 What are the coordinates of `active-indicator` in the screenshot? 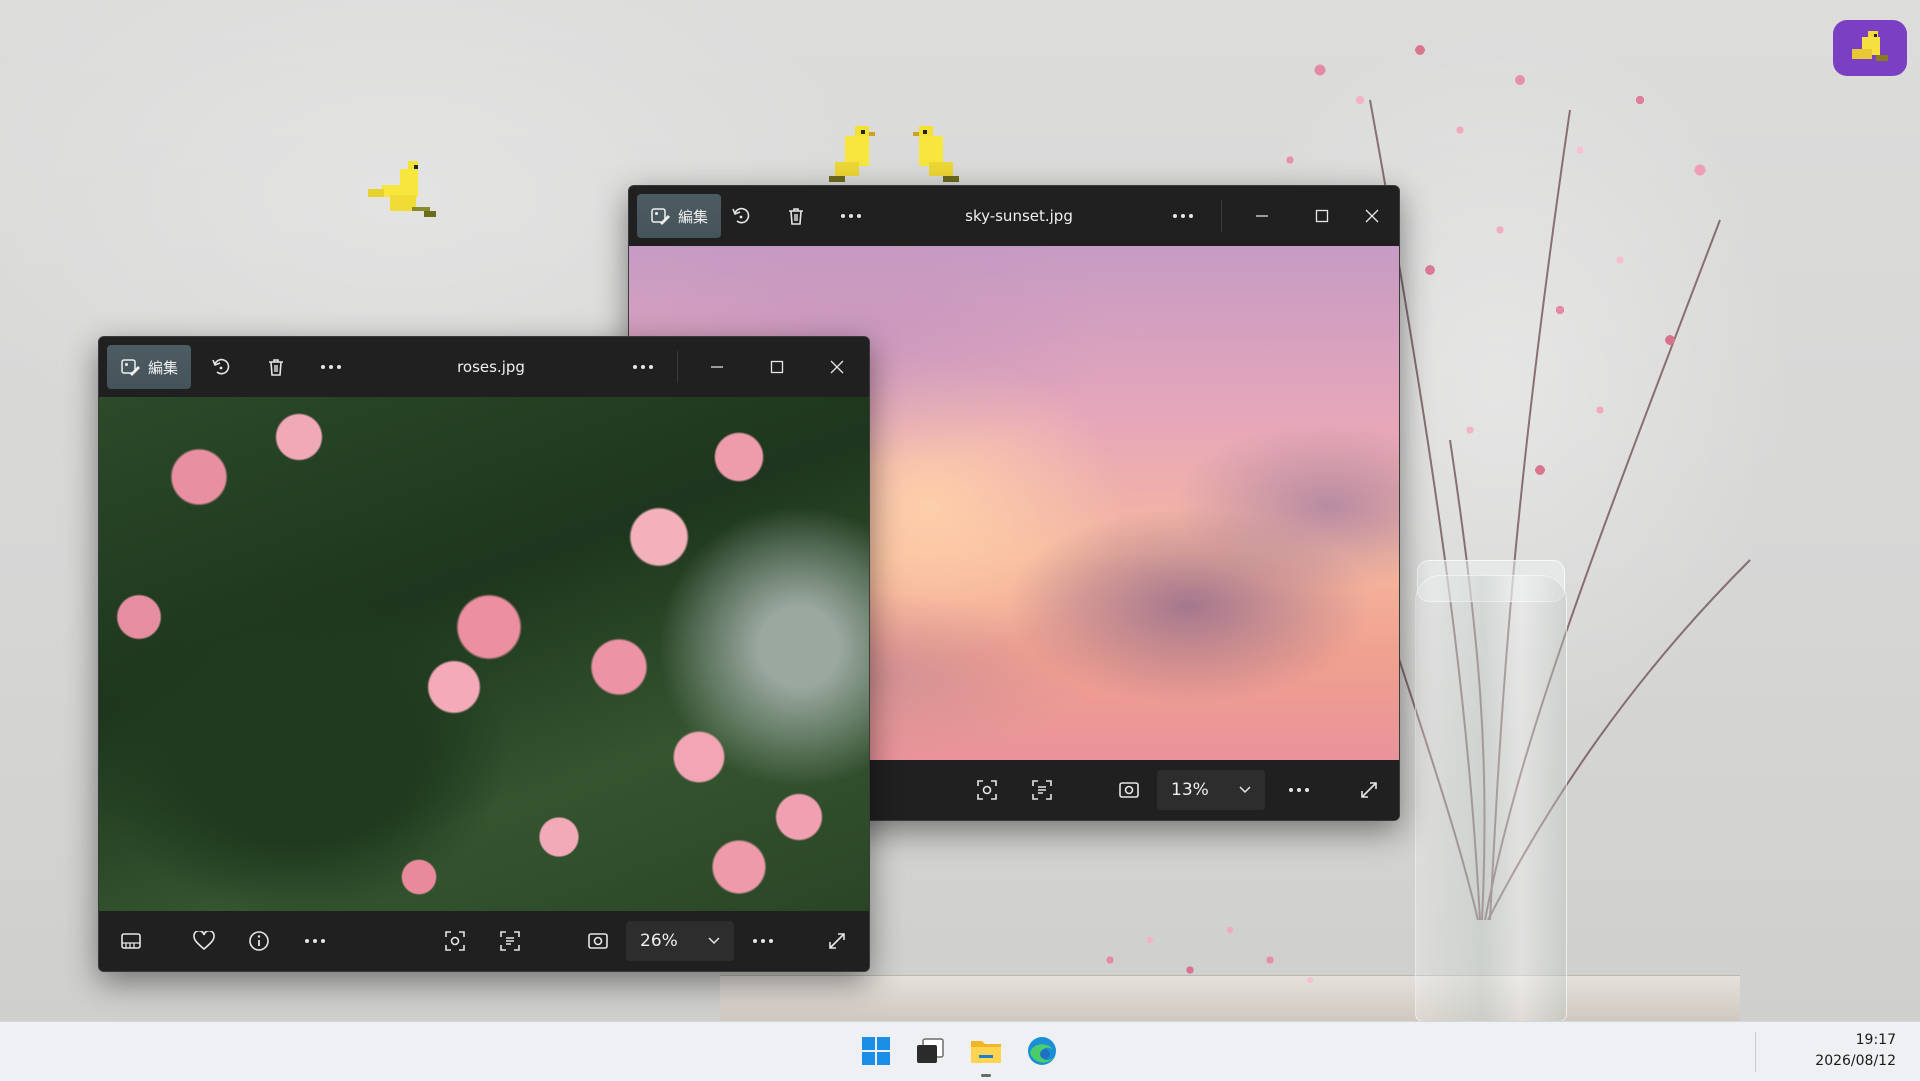 It's located at (986, 1075).